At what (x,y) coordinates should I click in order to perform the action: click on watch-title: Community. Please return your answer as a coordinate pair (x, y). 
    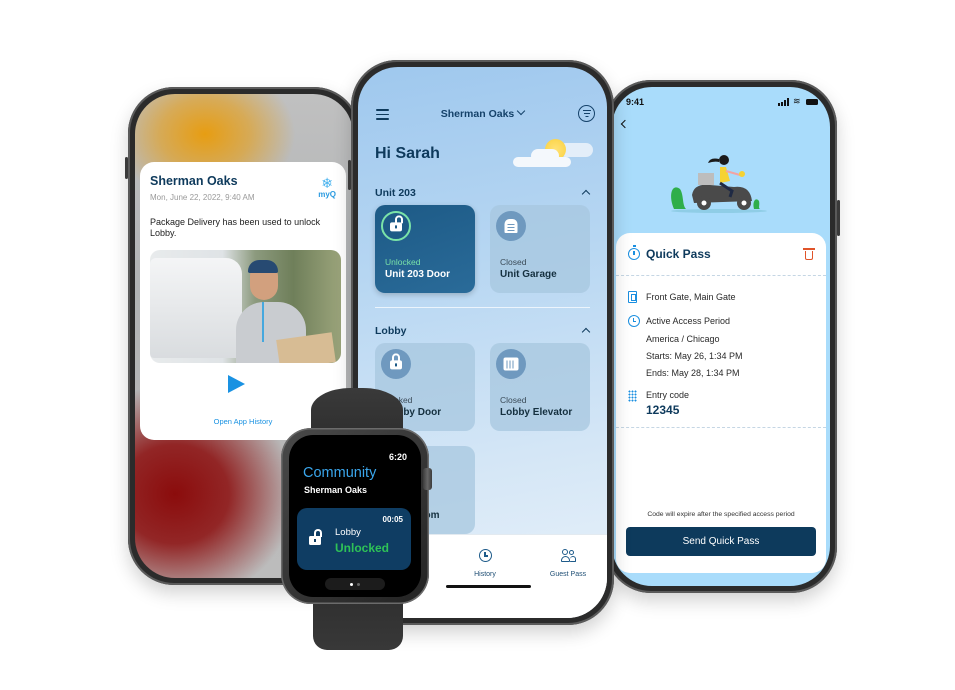
    Looking at the image, I should click on (340, 473).